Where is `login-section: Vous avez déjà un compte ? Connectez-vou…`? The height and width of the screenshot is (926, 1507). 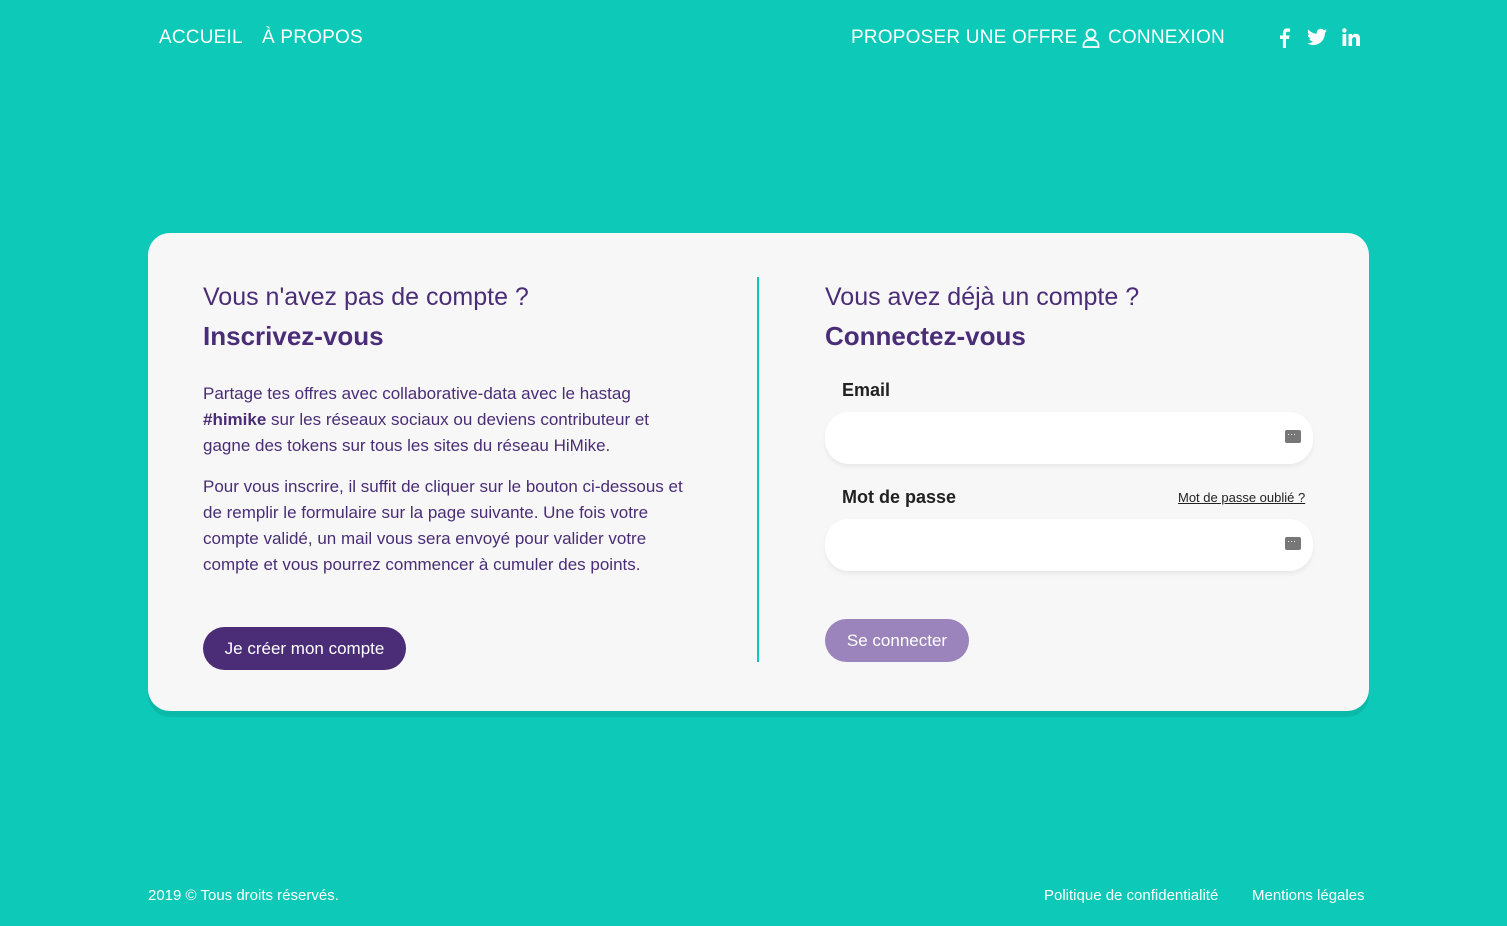
login-section: Vous avez déjà un compte ? Connectez-vou… is located at coordinates (1070, 316).